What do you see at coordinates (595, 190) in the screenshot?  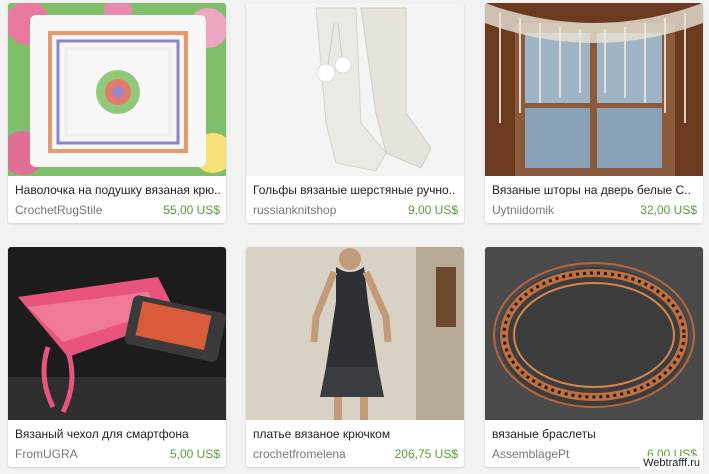 I see `listing-title: Вязаные шторы на дверь белые С..` at bounding box center [595, 190].